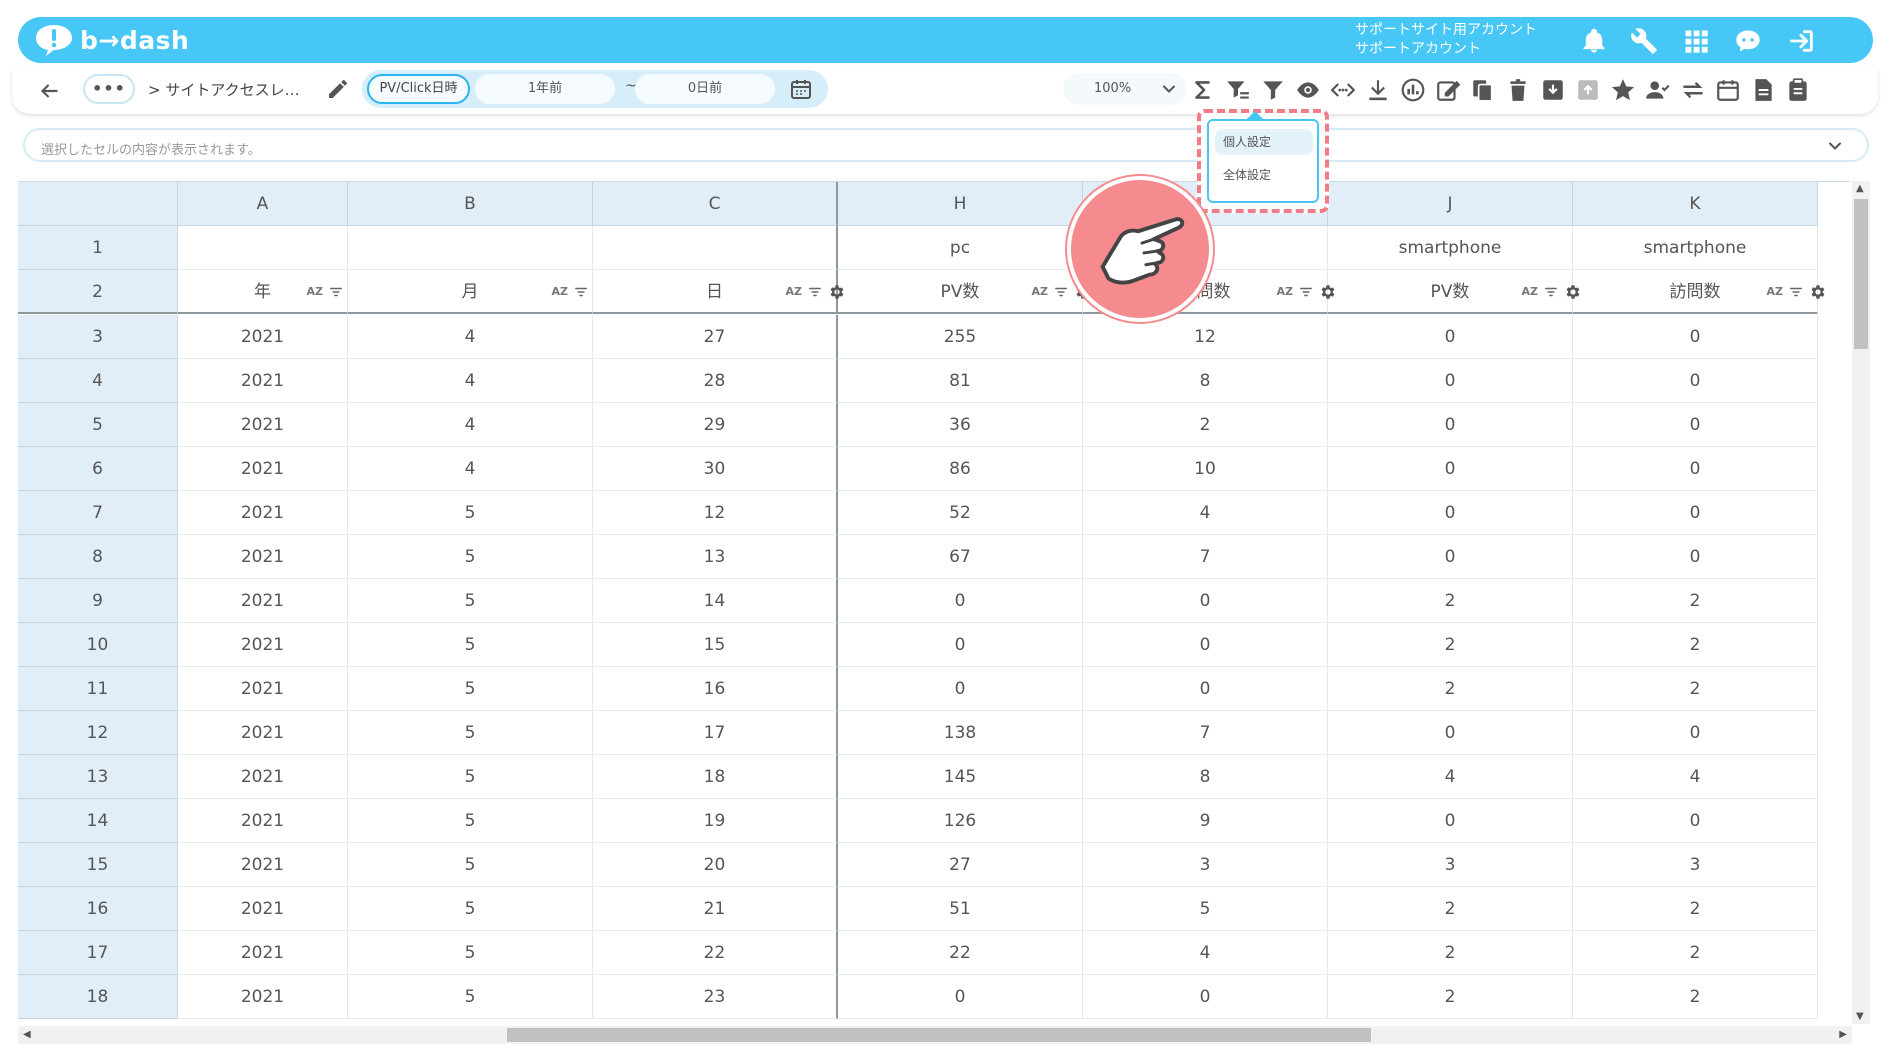 Image resolution: width=1890 pixels, height=1063 pixels. What do you see at coordinates (98, 248) in the screenshot?
I see `row-number: 1` at bounding box center [98, 248].